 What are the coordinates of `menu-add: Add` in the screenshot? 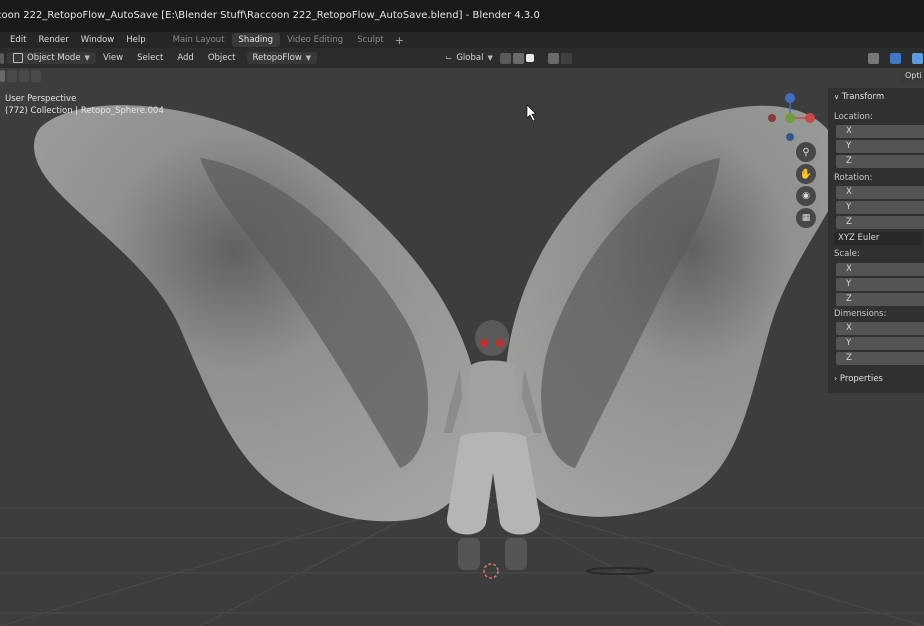 It's located at (185, 58).